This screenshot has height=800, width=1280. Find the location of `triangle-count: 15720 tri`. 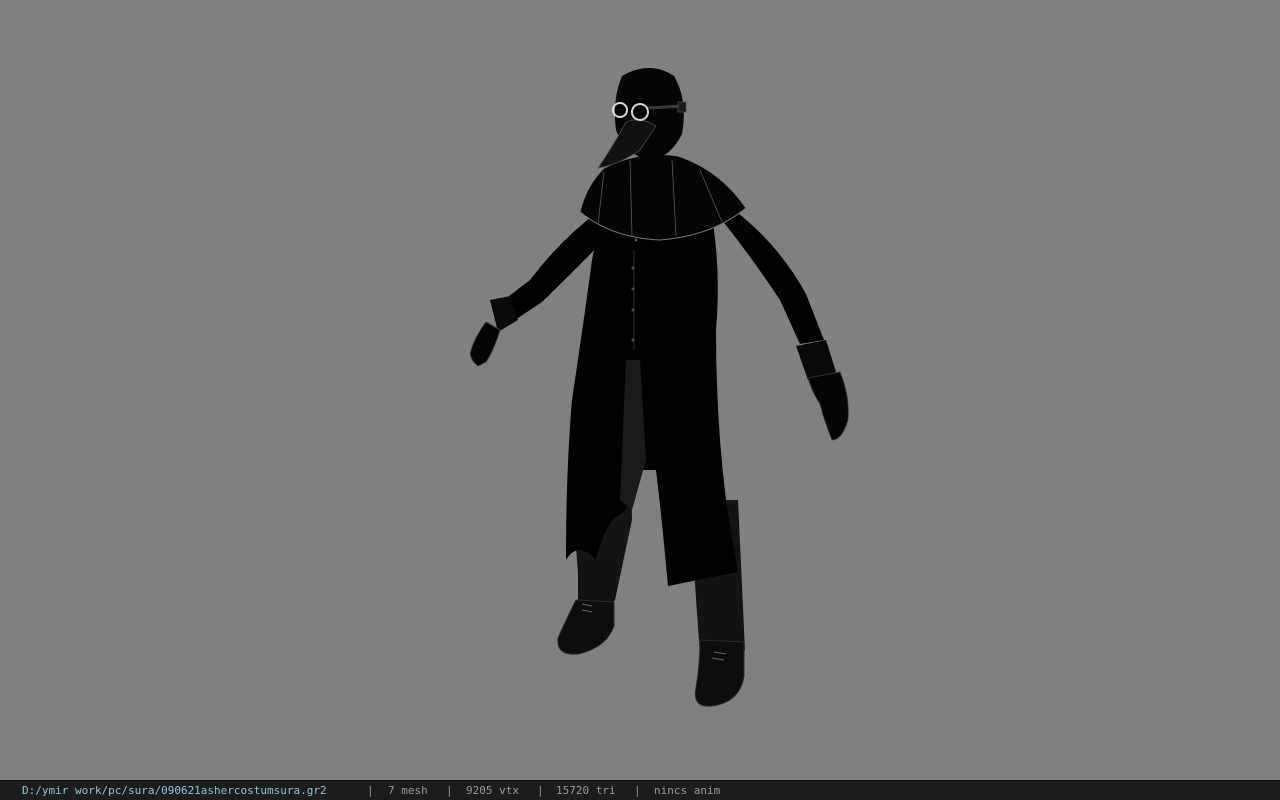

triangle-count: 15720 tri is located at coordinates (586, 790).